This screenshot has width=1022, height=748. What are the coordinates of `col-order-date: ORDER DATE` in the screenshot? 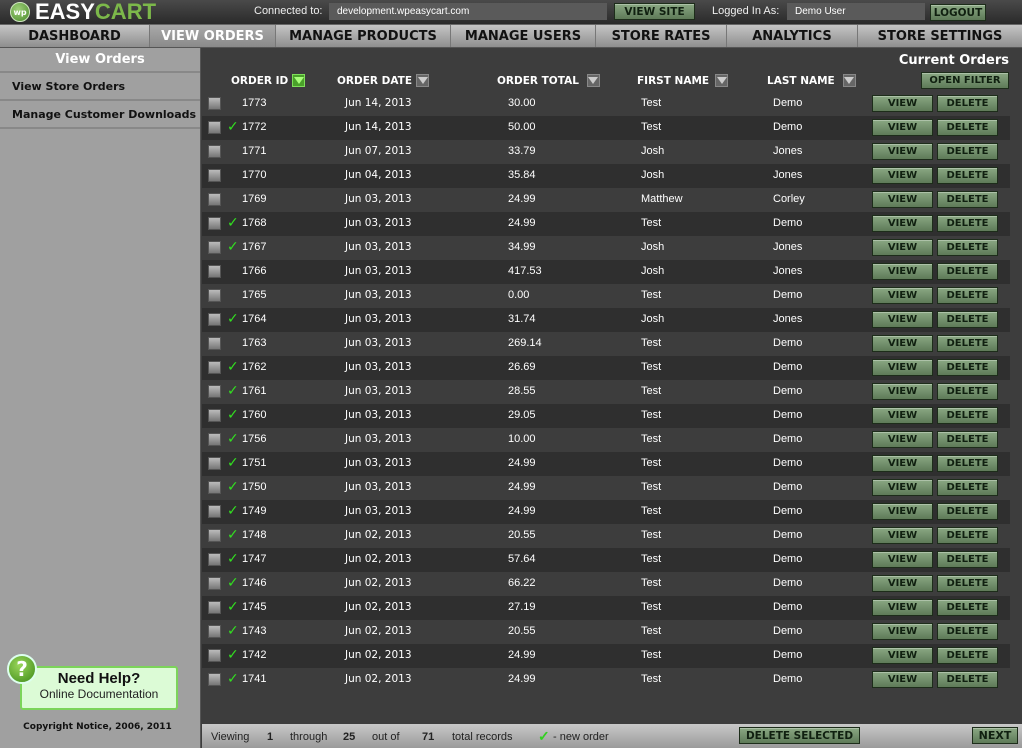 It's located at (383, 80).